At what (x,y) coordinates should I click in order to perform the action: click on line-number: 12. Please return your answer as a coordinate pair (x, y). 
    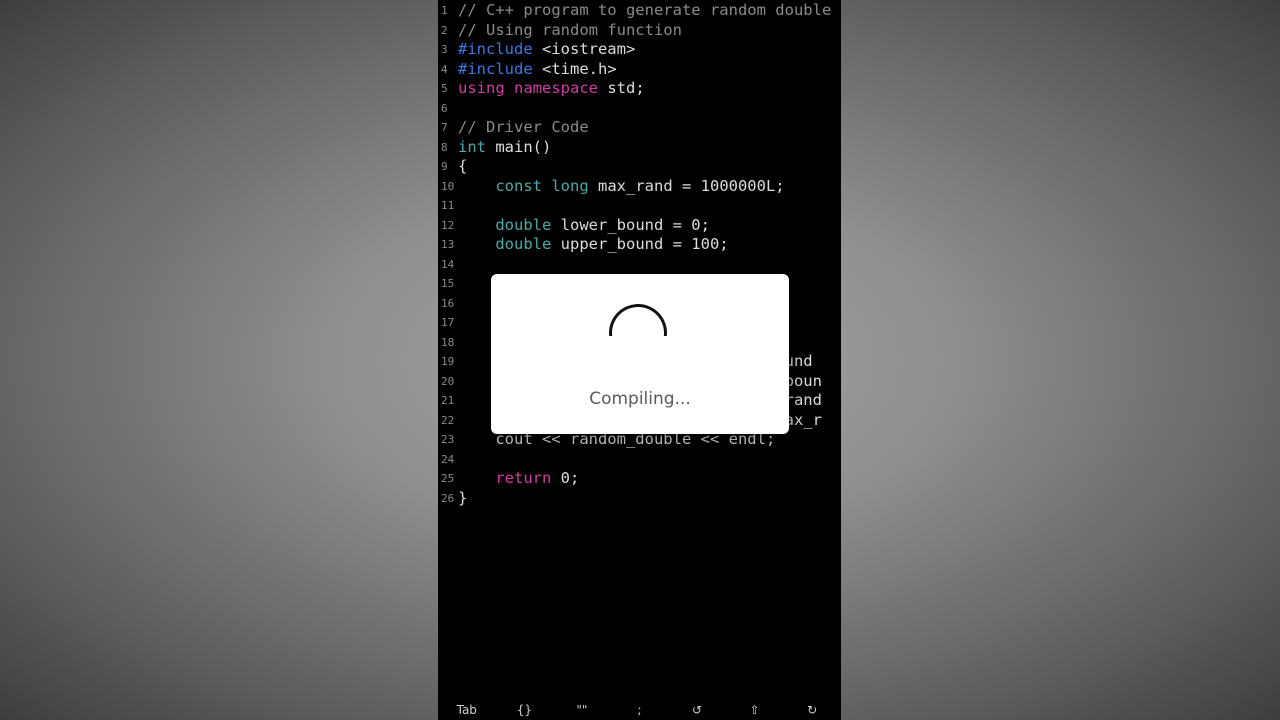
    Looking at the image, I should click on (448, 225).